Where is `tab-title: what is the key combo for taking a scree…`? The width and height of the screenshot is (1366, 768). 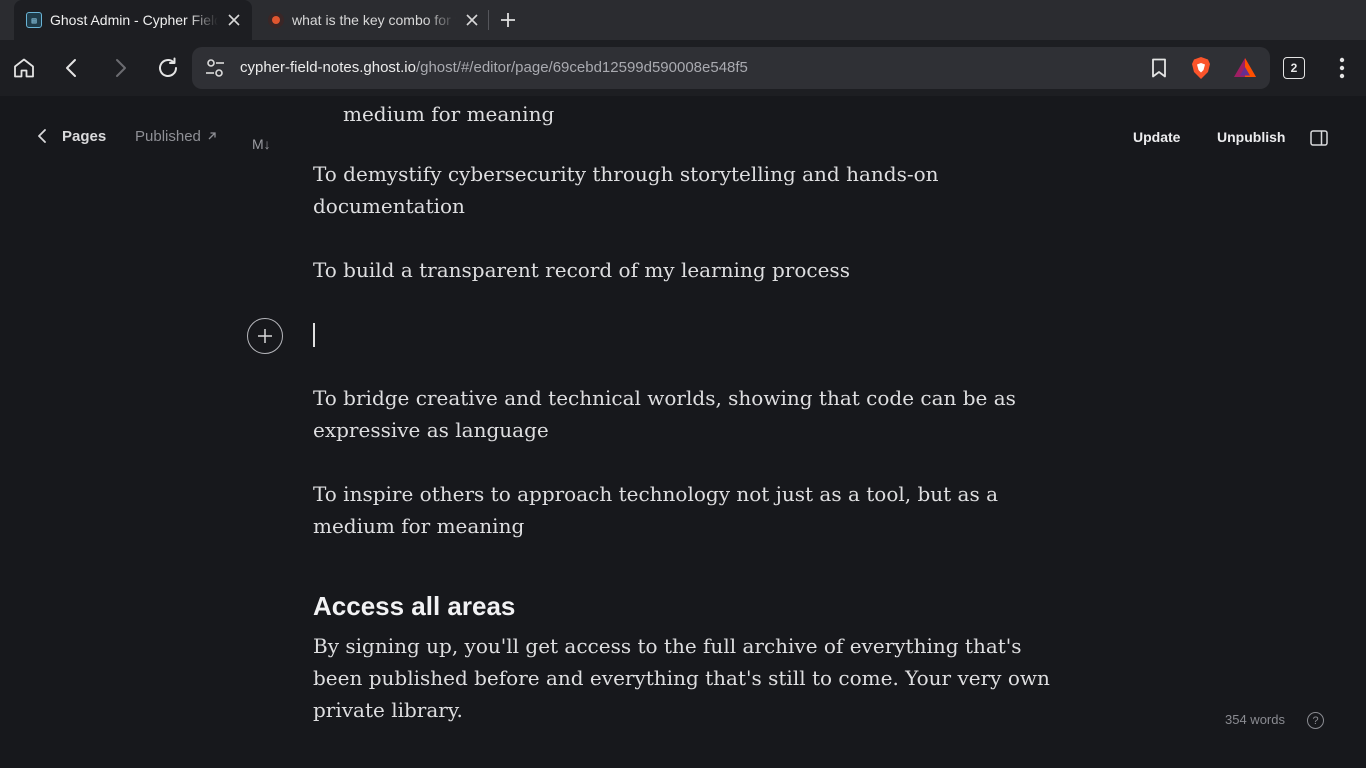 tab-title: what is the key combo for taking a scree… is located at coordinates (374, 20).